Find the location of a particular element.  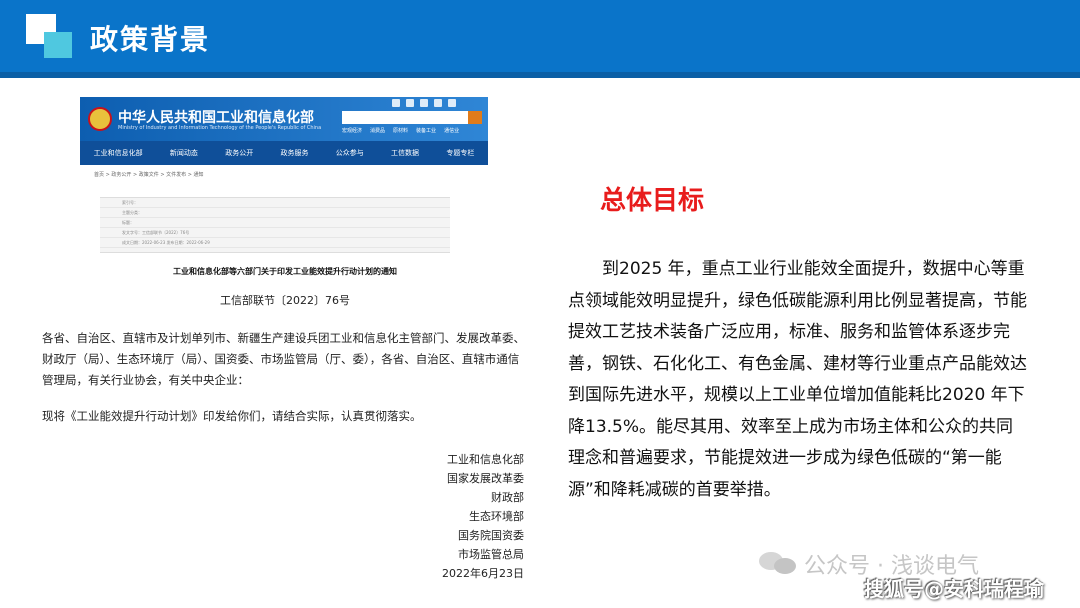

goal-heading: 总体目标 is located at coordinates (652, 201).